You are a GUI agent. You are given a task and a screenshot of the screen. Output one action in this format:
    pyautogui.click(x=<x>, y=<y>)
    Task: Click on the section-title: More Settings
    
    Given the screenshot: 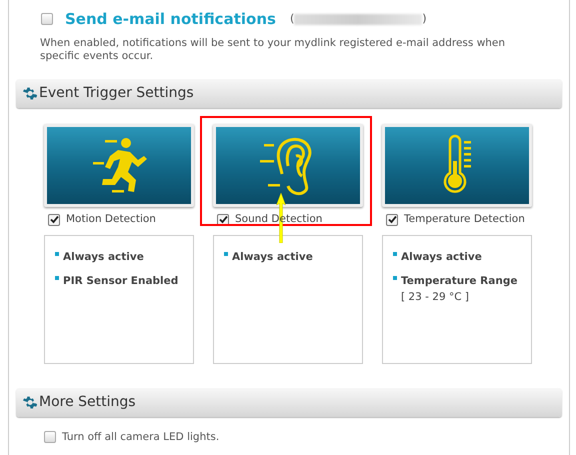 What is the action you would take?
    pyautogui.click(x=87, y=402)
    